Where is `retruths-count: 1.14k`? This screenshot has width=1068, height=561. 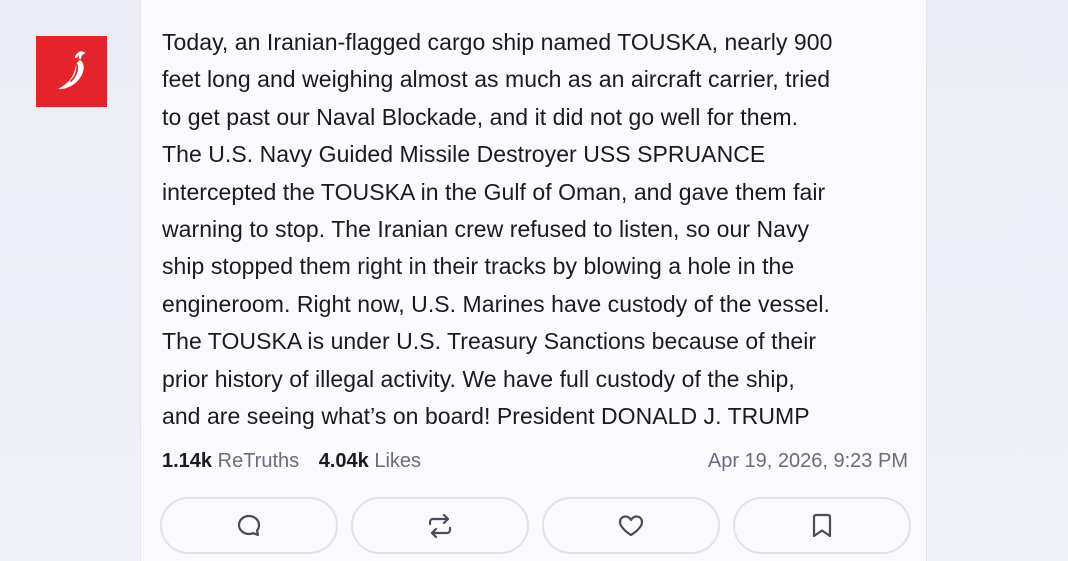
retruths-count: 1.14k is located at coordinates (187, 461).